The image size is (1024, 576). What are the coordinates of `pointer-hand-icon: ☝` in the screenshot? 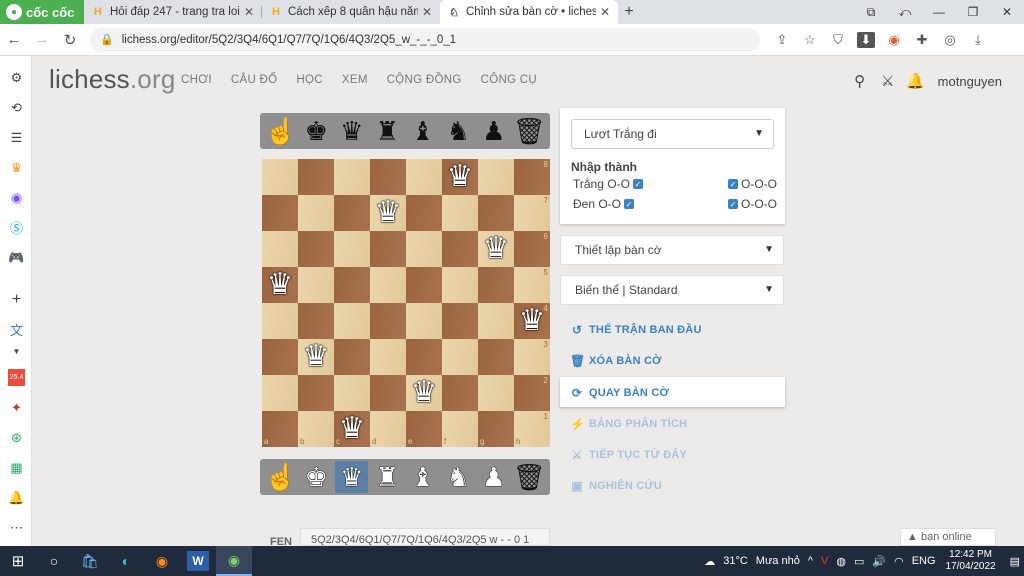 It's located at (280, 477).